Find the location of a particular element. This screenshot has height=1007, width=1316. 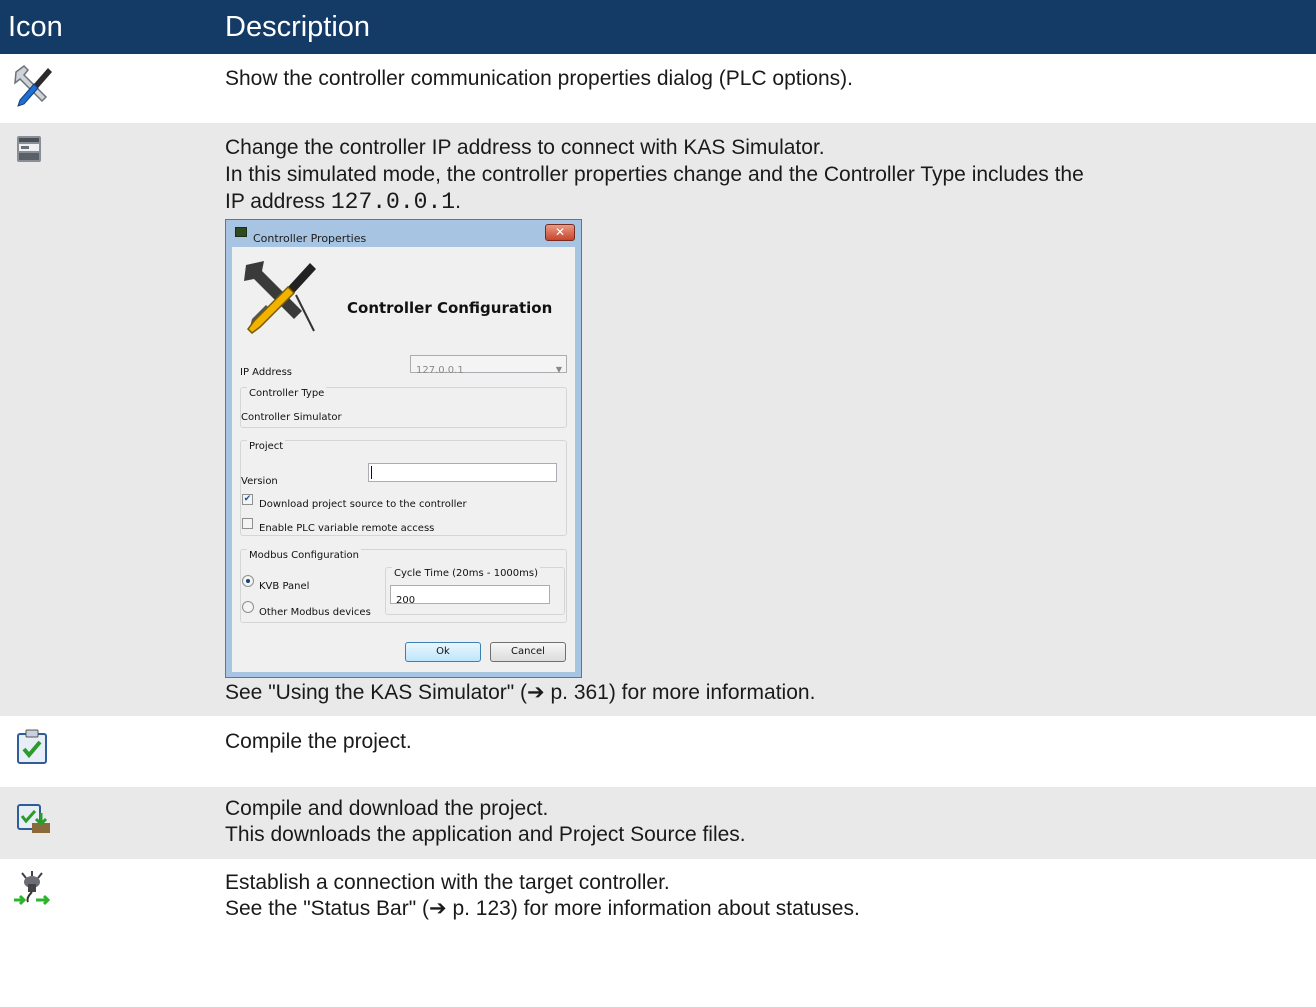

ip-address-select: 127.0.0.1 ▼ is located at coordinates (488, 365).